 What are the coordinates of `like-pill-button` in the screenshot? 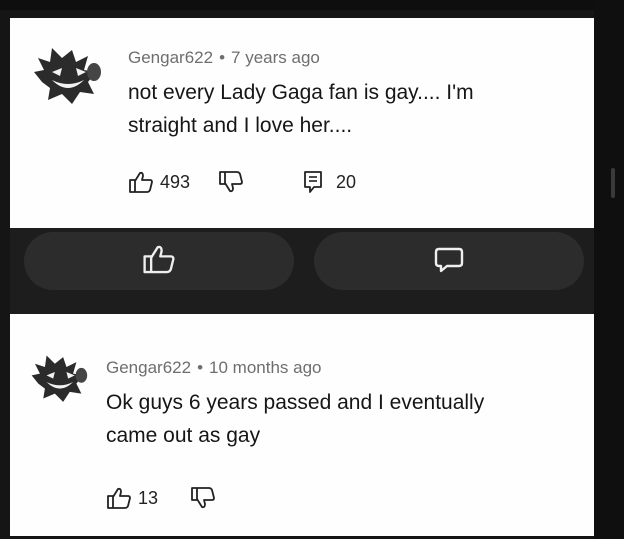 It's located at (159, 261).